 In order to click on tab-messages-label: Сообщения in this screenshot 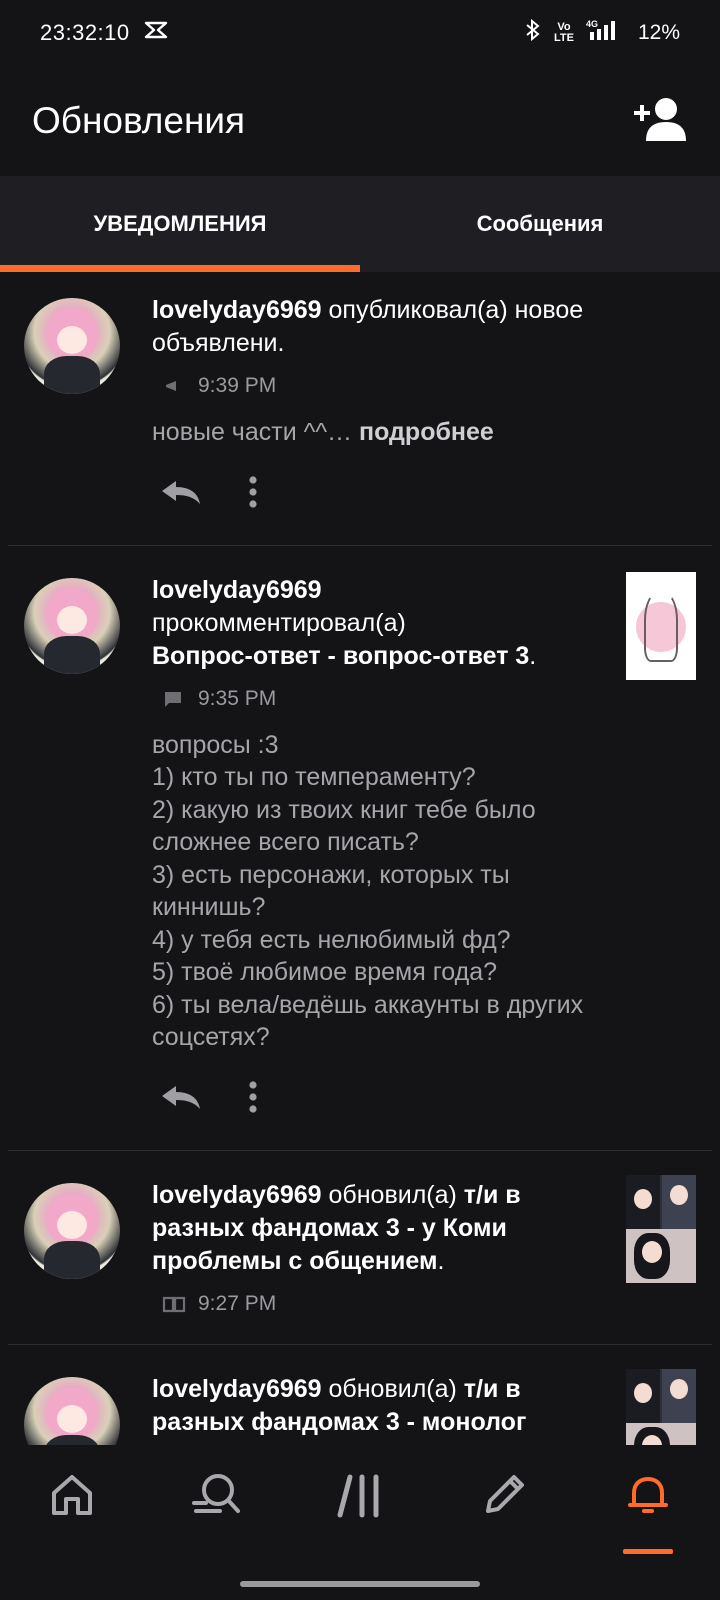, I will do `click(540, 223)`.